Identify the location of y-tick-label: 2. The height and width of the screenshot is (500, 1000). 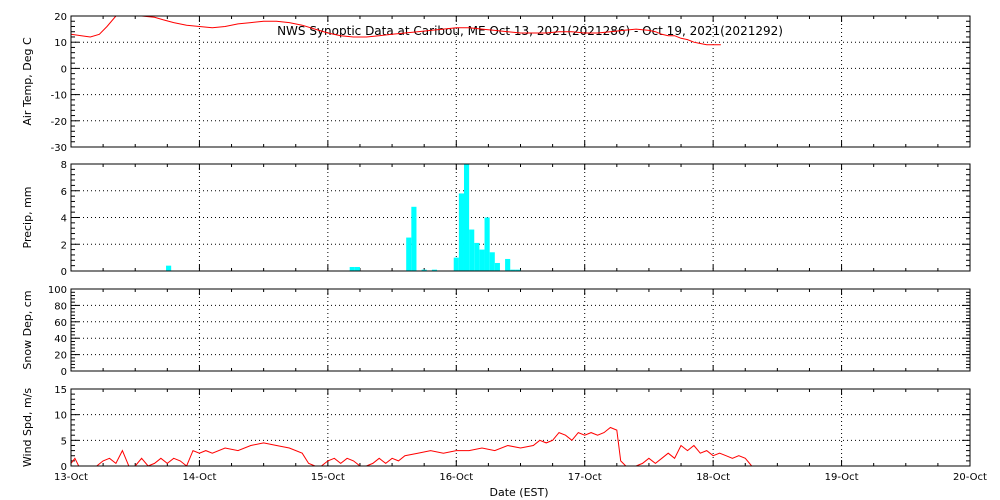
(64, 245).